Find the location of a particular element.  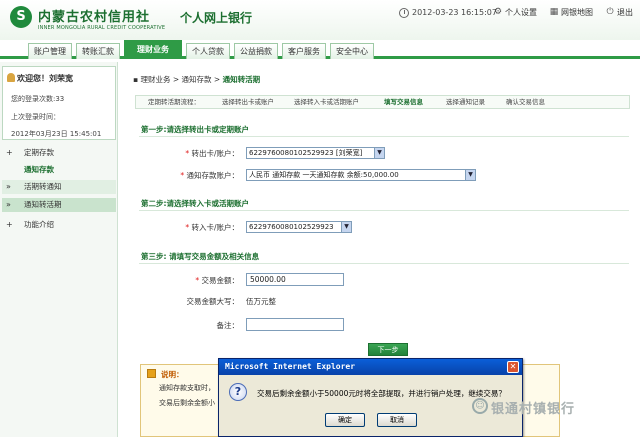

tab-wealth-management: 理财业务 is located at coordinates (153, 49).